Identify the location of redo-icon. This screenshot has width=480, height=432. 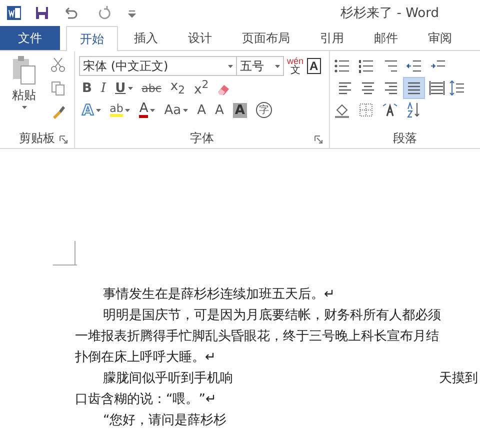
(104, 13).